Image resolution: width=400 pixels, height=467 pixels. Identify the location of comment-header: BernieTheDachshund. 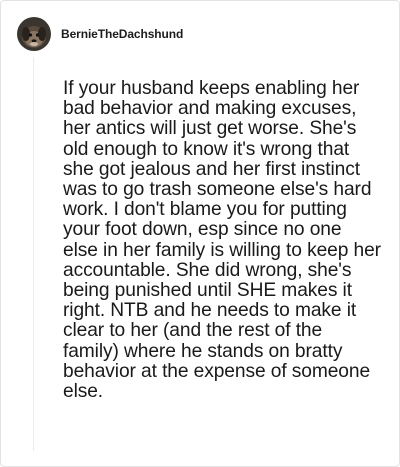
(100, 34).